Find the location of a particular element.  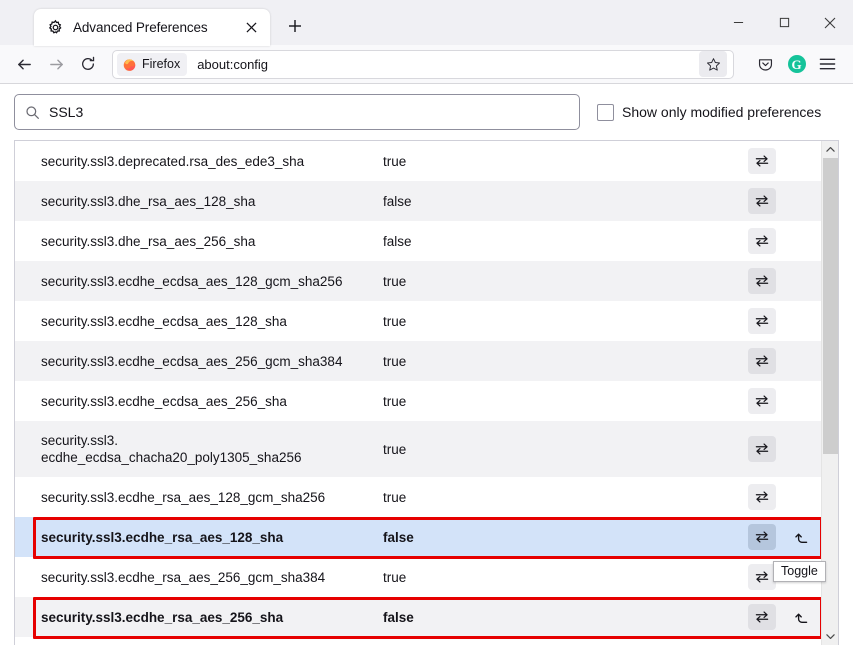

show-modified-label: Show only modified preferences is located at coordinates (722, 112).